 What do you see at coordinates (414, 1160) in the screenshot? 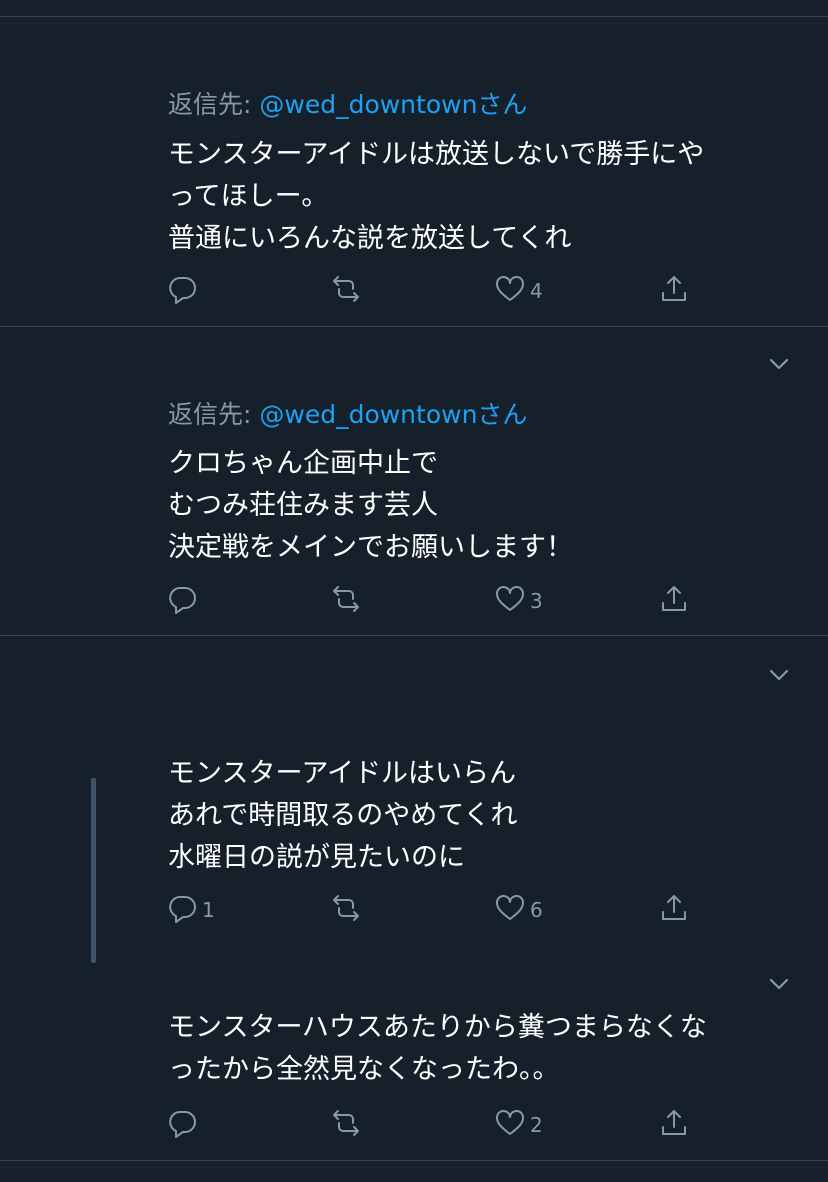
I see `divider` at bounding box center [414, 1160].